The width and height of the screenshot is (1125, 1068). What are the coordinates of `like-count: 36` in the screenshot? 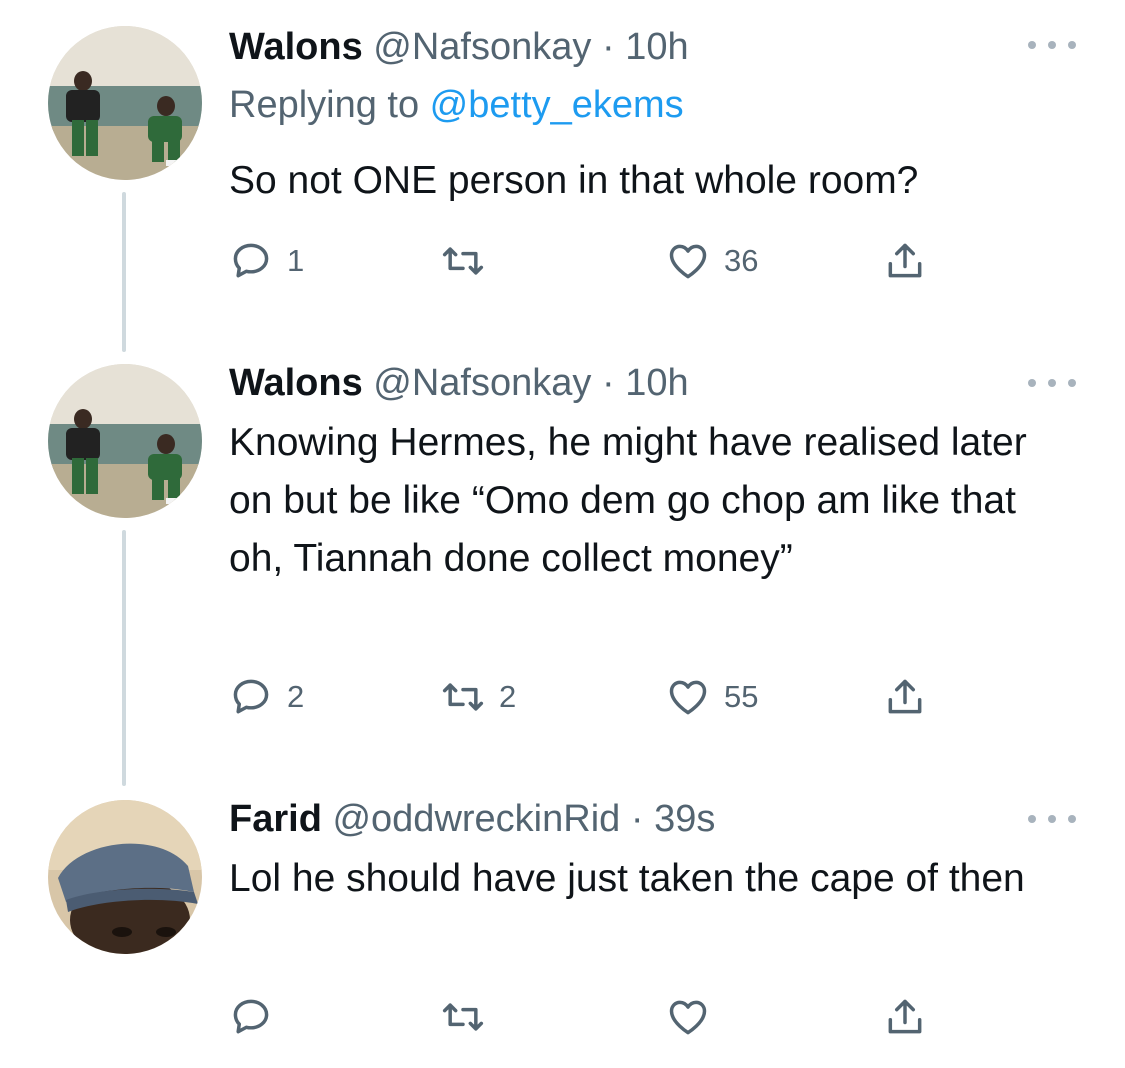 It's located at (741, 260).